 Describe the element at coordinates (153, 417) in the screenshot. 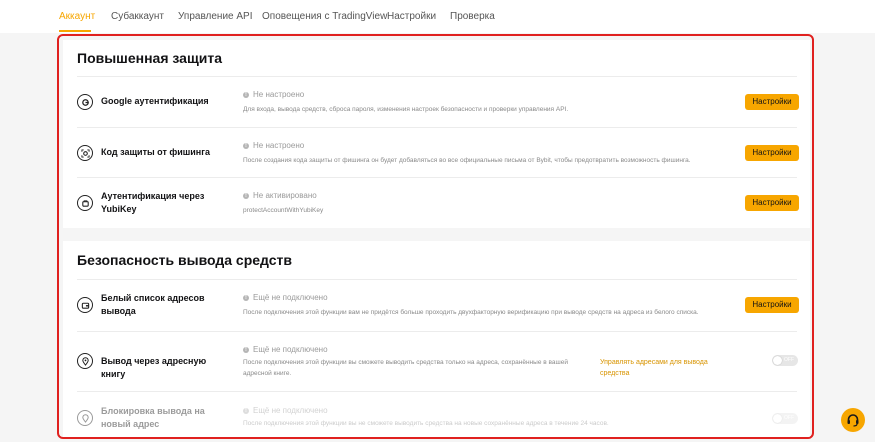

I see `row-title: Блокировка вывода на новый адрес` at that location.